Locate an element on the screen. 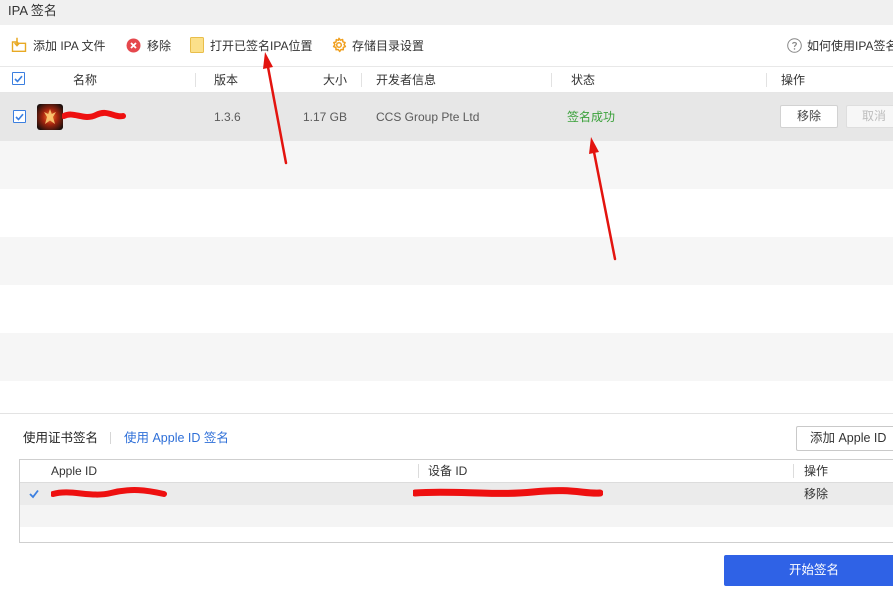 This screenshot has height=593, width=893. remove-label: 移除 is located at coordinates (159, 45).